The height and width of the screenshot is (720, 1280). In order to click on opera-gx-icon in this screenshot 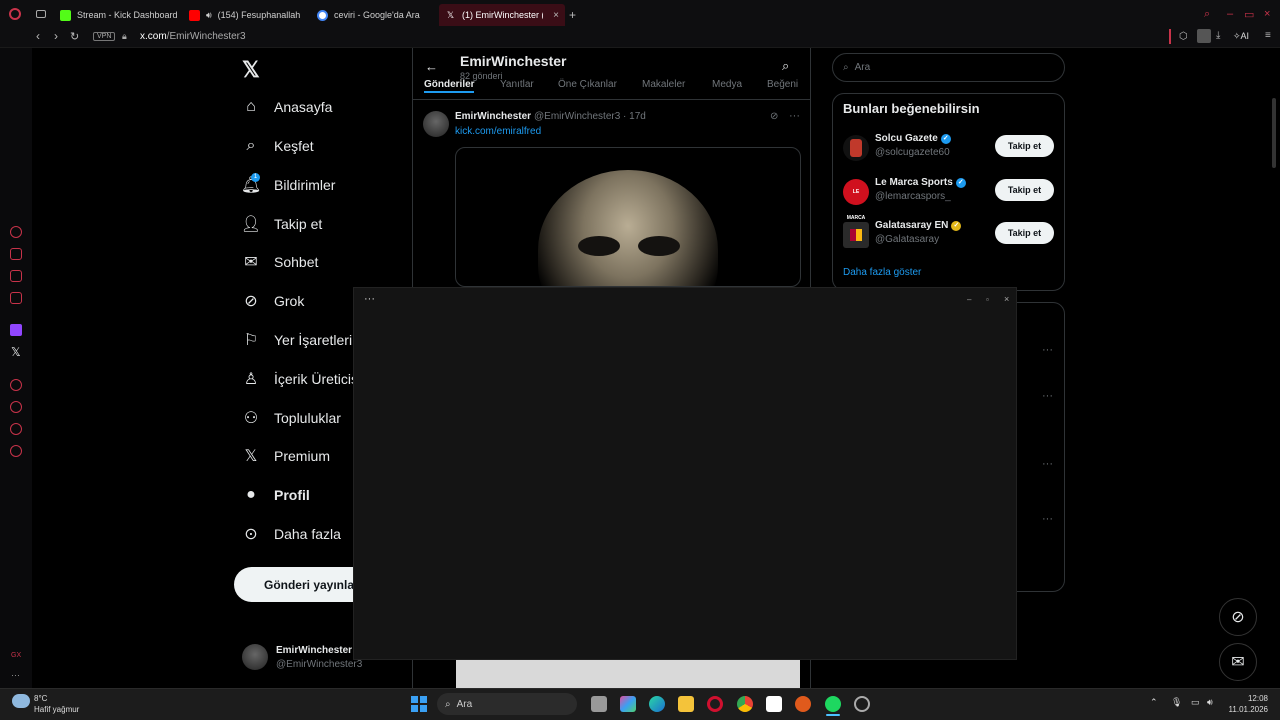, I will do `click(862, 704)`.